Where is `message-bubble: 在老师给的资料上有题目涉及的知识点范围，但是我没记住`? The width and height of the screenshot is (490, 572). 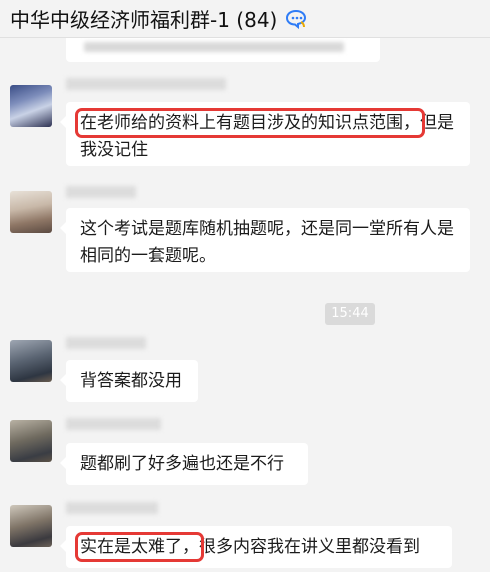 message-bubble: 在老师给的资料上有题目涉及的知识点范围，但是我没记住 is located at coordinates (265, 134).